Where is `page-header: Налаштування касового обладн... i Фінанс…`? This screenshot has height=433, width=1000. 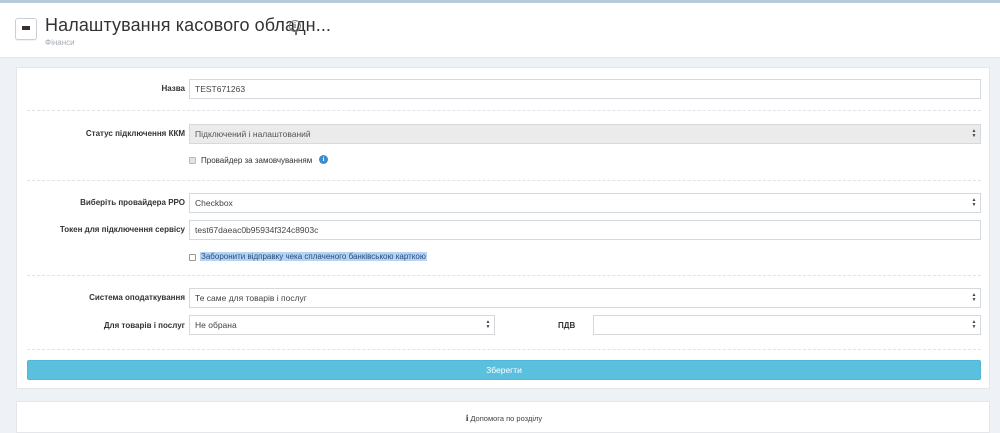
page-header: Налаштування касового обладн... i Фінанс… is located at coordinates (500, 30).